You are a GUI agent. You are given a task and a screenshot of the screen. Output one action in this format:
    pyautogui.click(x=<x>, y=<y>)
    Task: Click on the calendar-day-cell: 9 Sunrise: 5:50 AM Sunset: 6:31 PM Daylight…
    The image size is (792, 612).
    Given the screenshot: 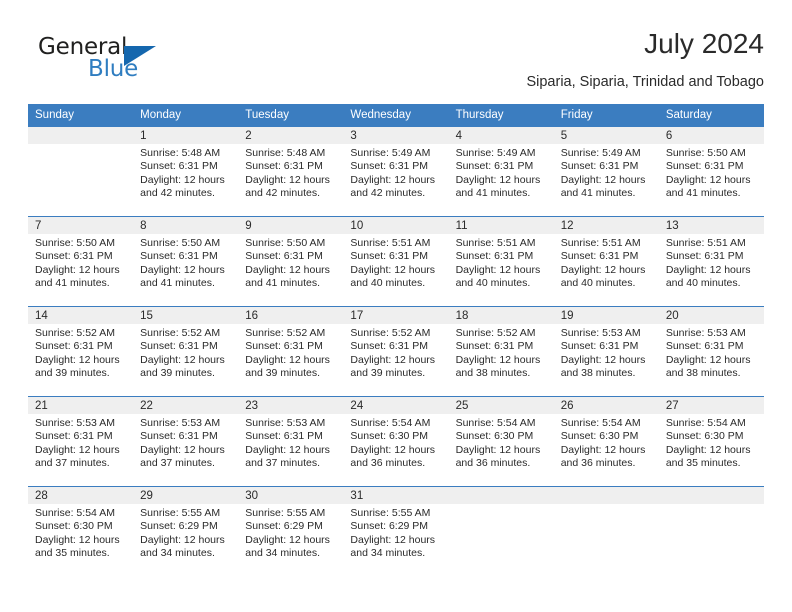 What is the action you would take?
    pyautogui.click(x=291, y=261)
    